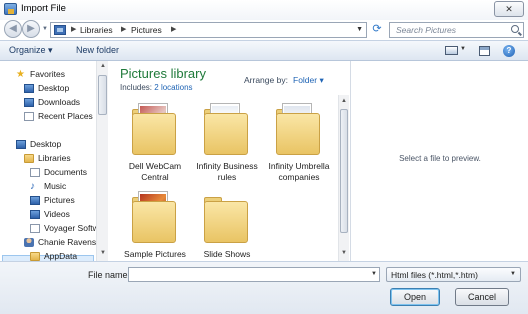  Describe the element at coordinates (136, 87) in the screenshot. I see `includes-label: Includes:` at that location.